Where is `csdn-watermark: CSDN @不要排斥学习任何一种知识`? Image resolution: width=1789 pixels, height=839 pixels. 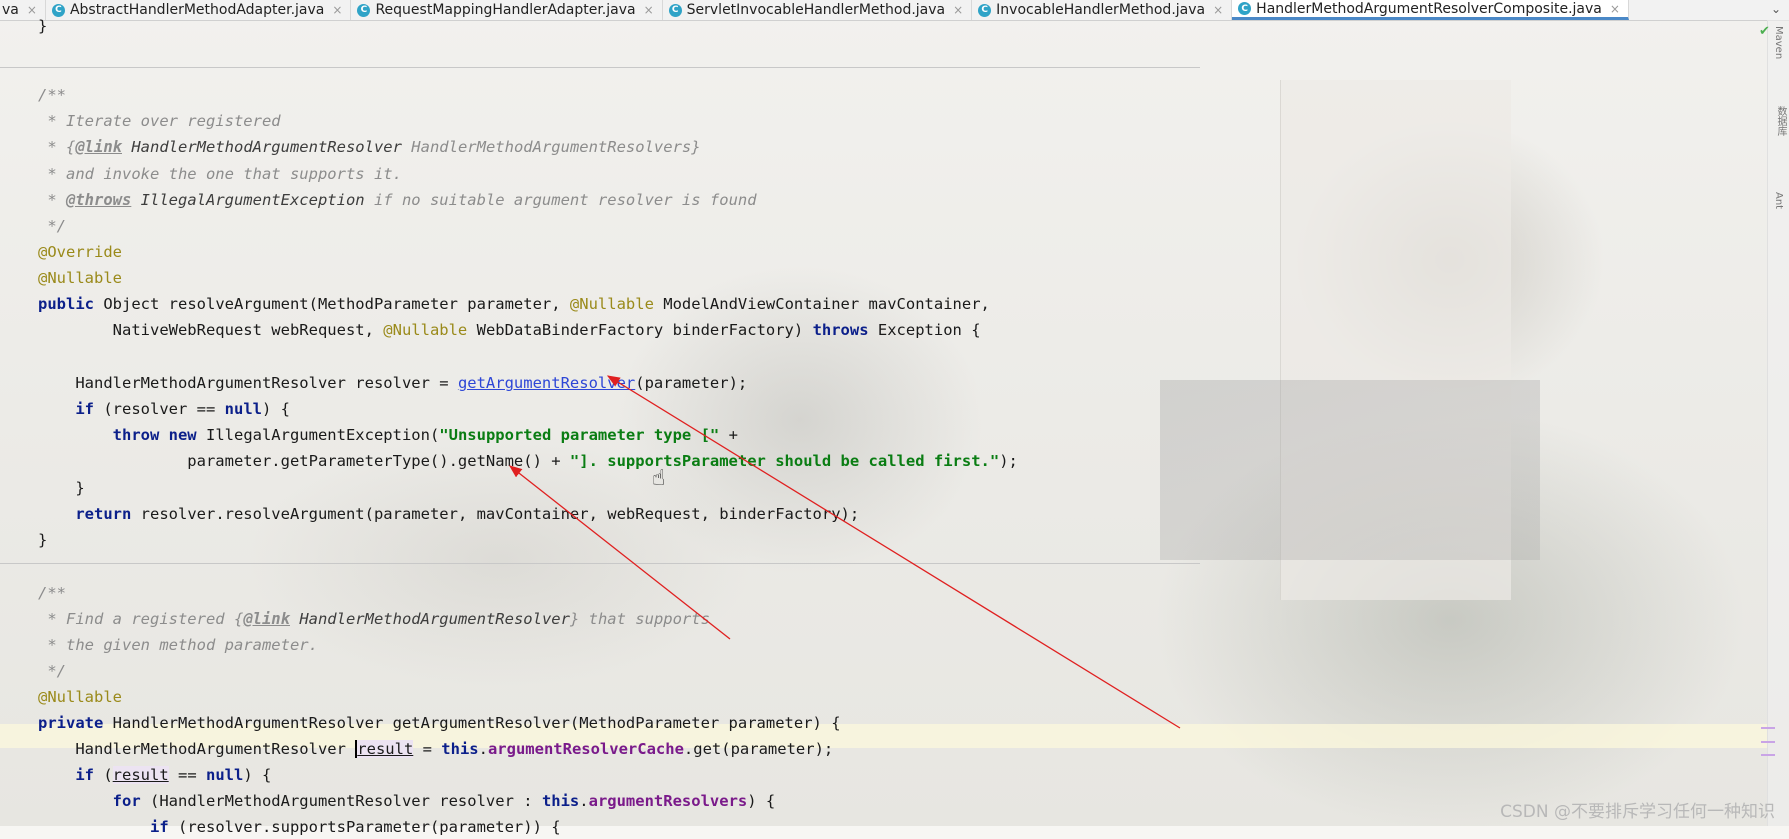
csdn-watermark: CSDN @不要排斥学习任何一种知识 is located at coordinates (1637, 812).